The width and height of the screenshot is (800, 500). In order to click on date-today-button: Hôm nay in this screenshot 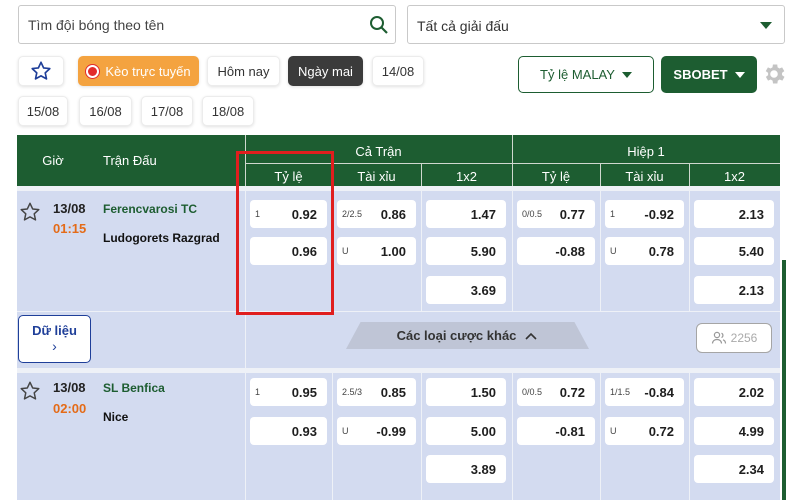, I will do `click(243, 71)`.